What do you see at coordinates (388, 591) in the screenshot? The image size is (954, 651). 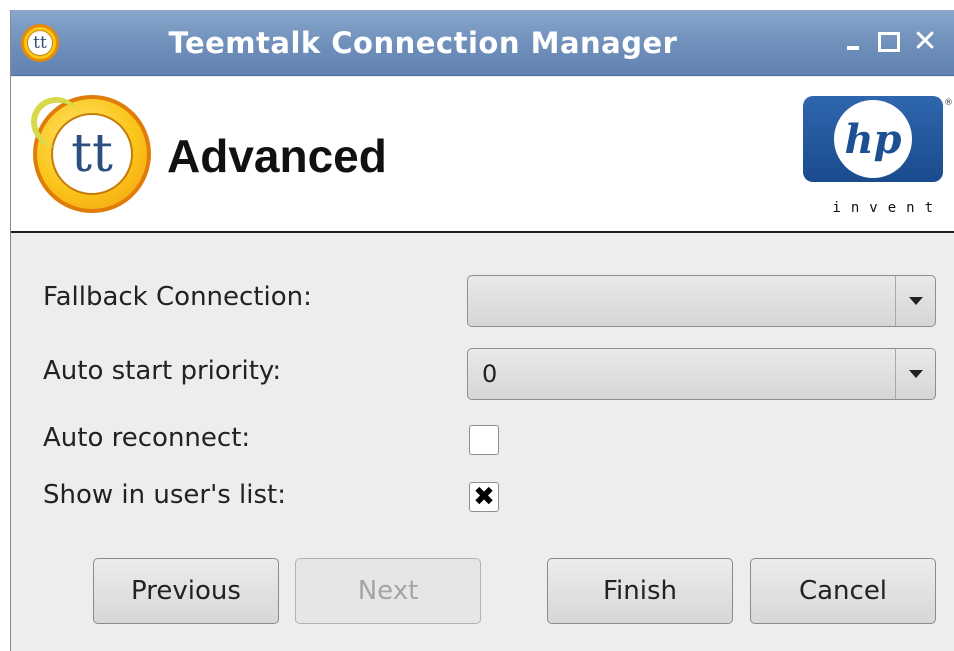 I see `next-button: Next` at bounding box center [388, 591].